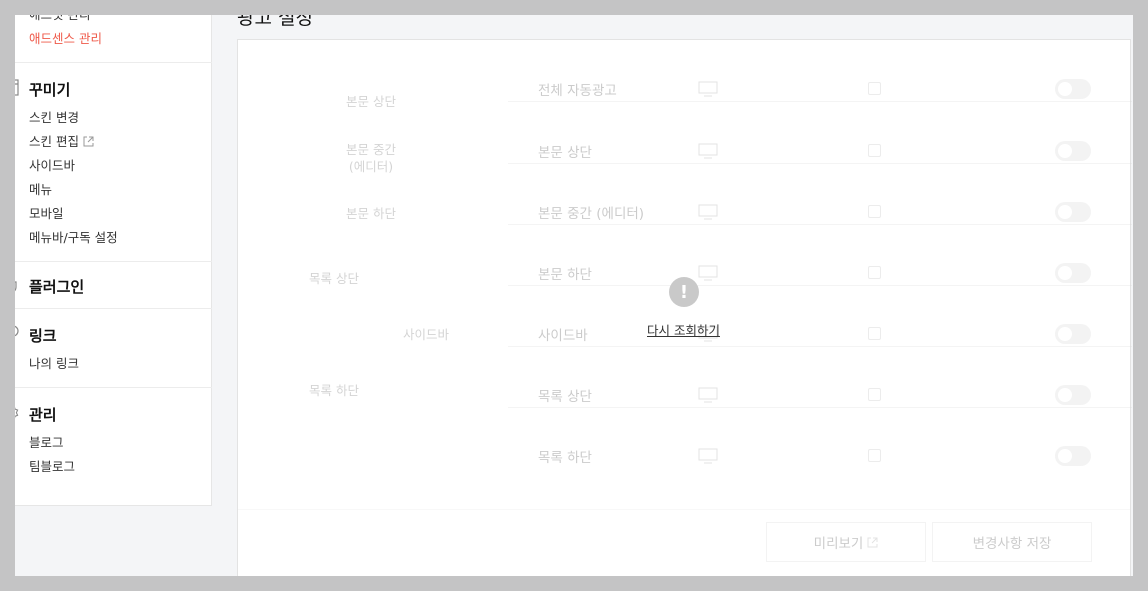 The height and width of the screenshot is (591, 1148). Describe the element at coordinates (16, 286) in the screenshot. I see `plugin-icon` at that location.